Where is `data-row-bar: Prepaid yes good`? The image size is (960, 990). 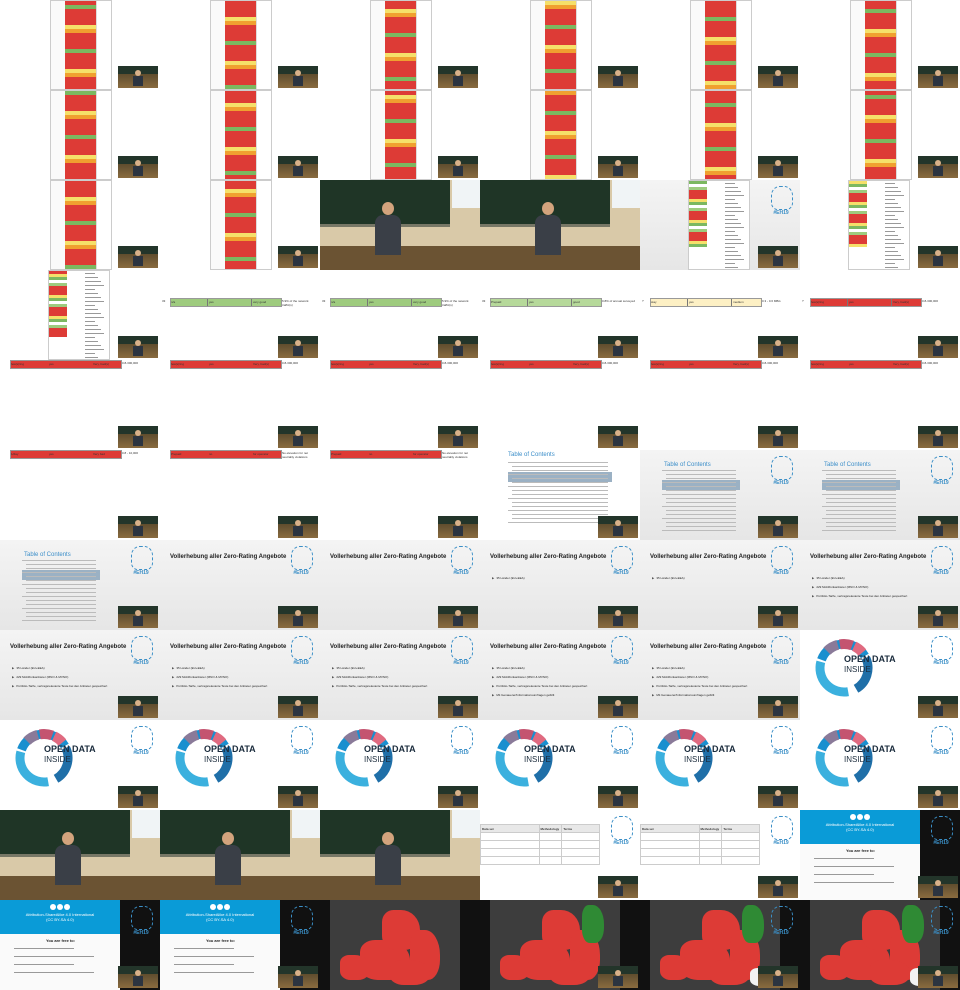
data-row-bar: Prepaid yes good is located at coordinates (546, 302).